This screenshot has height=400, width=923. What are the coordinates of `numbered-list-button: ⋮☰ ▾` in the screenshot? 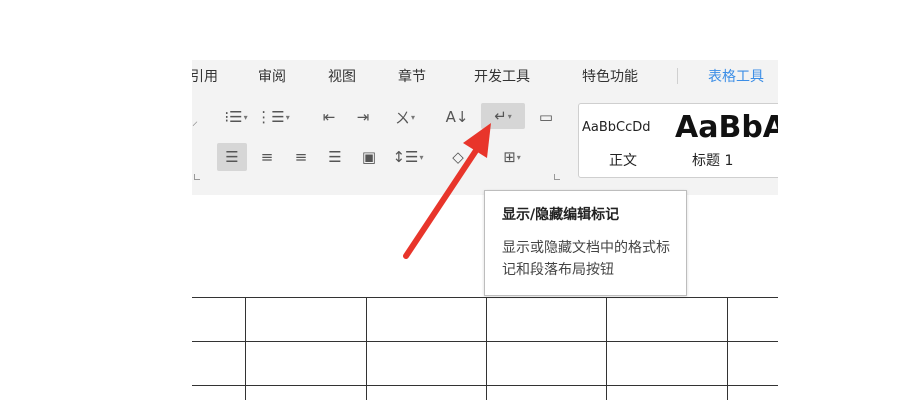 It's located at (273, 117).